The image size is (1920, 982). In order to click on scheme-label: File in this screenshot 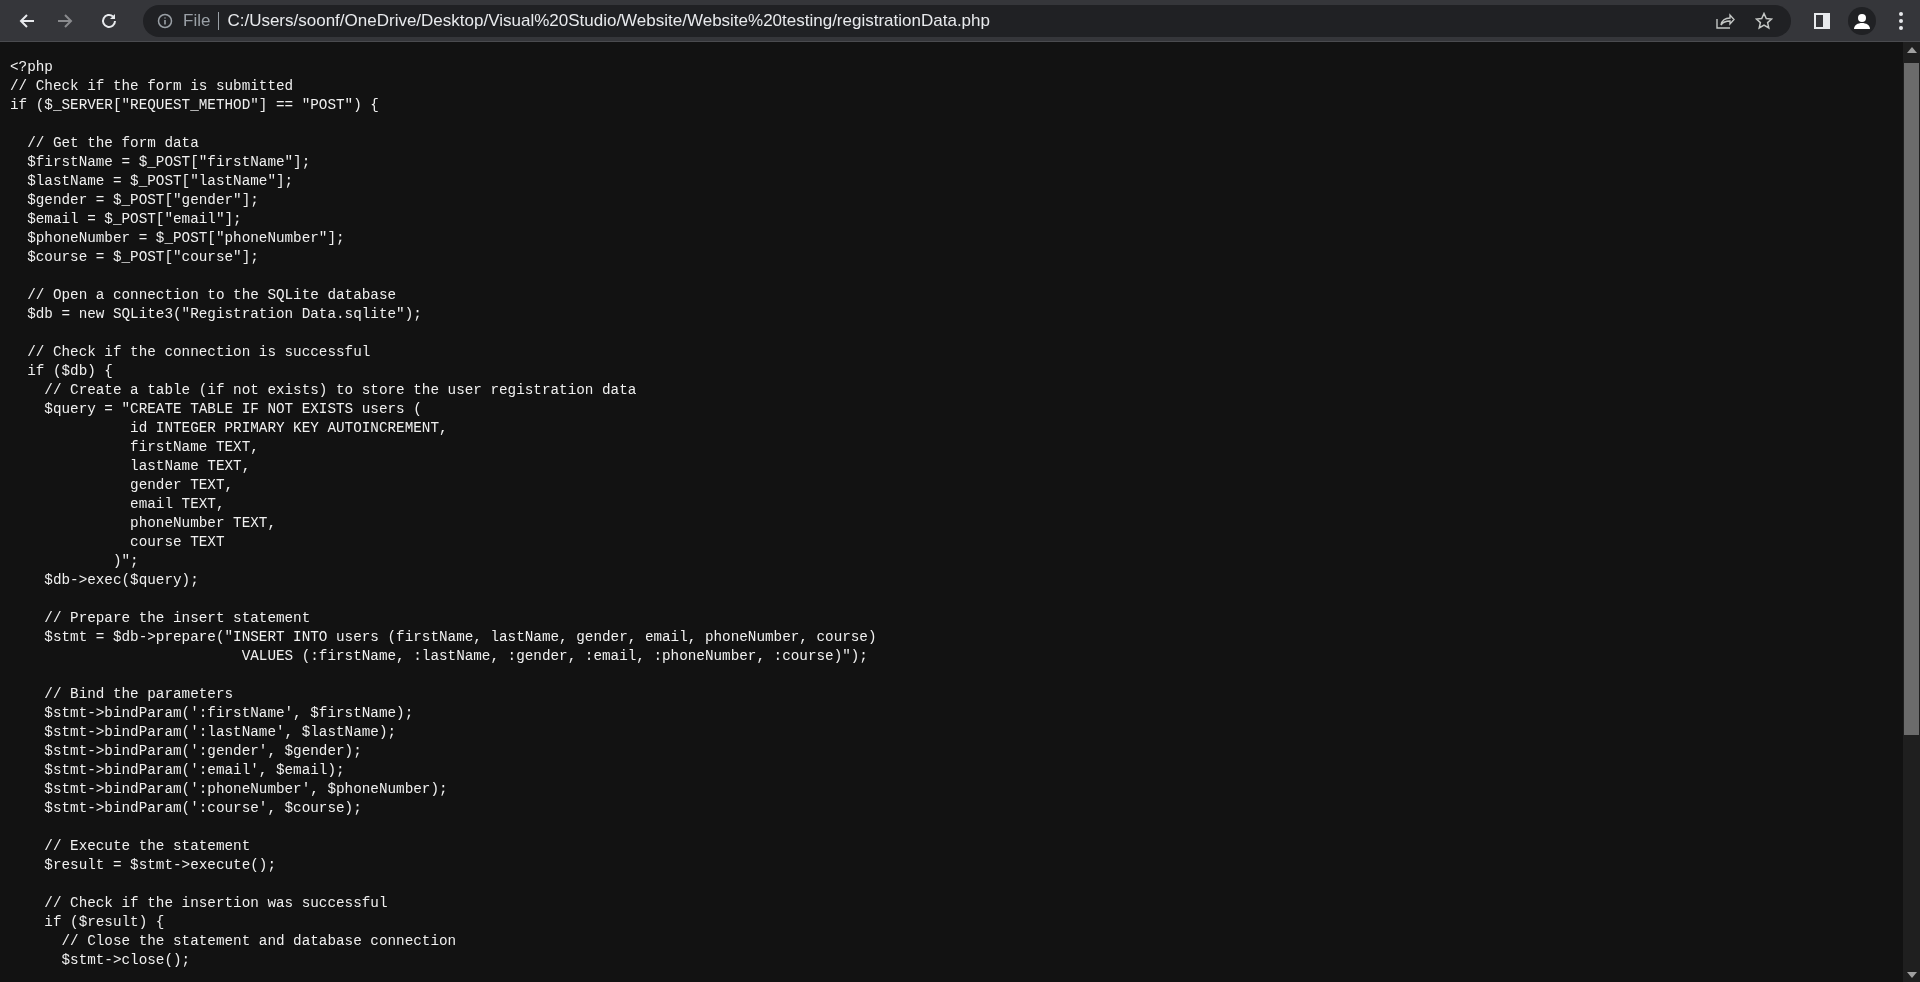, I will do `click(197, 20)`.